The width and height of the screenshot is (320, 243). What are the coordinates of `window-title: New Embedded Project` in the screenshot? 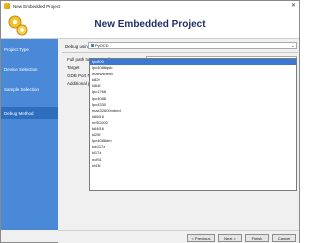 It's located at (37, 6).